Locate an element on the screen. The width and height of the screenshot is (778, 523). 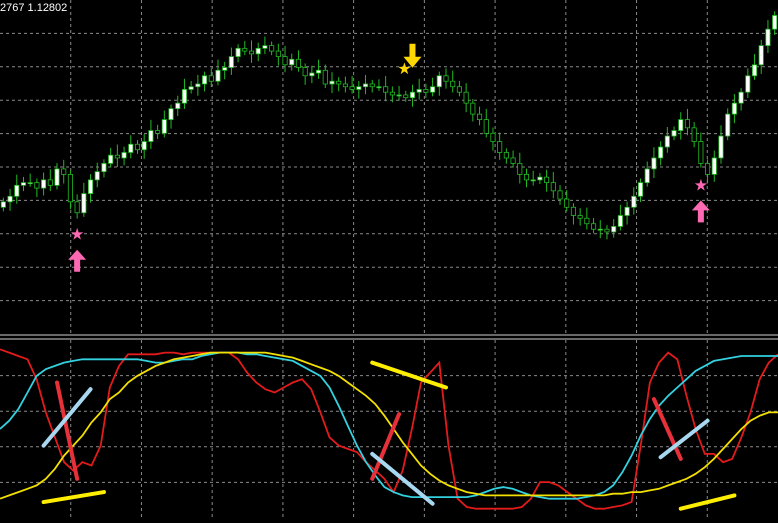
ohlc-readout: 2767 1.12802 is located at coordinates (34, 8).